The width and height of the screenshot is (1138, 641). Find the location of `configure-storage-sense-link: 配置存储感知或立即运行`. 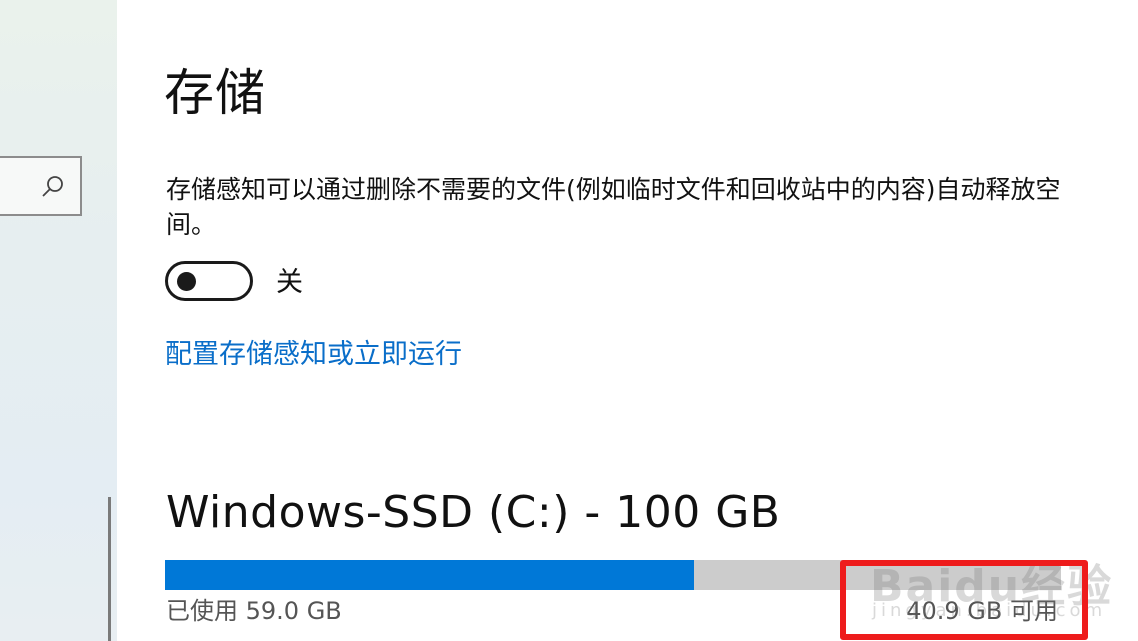

configure-storage-sense-link: 配置存储感知或立即运行 is located at coordinates (313, 355).